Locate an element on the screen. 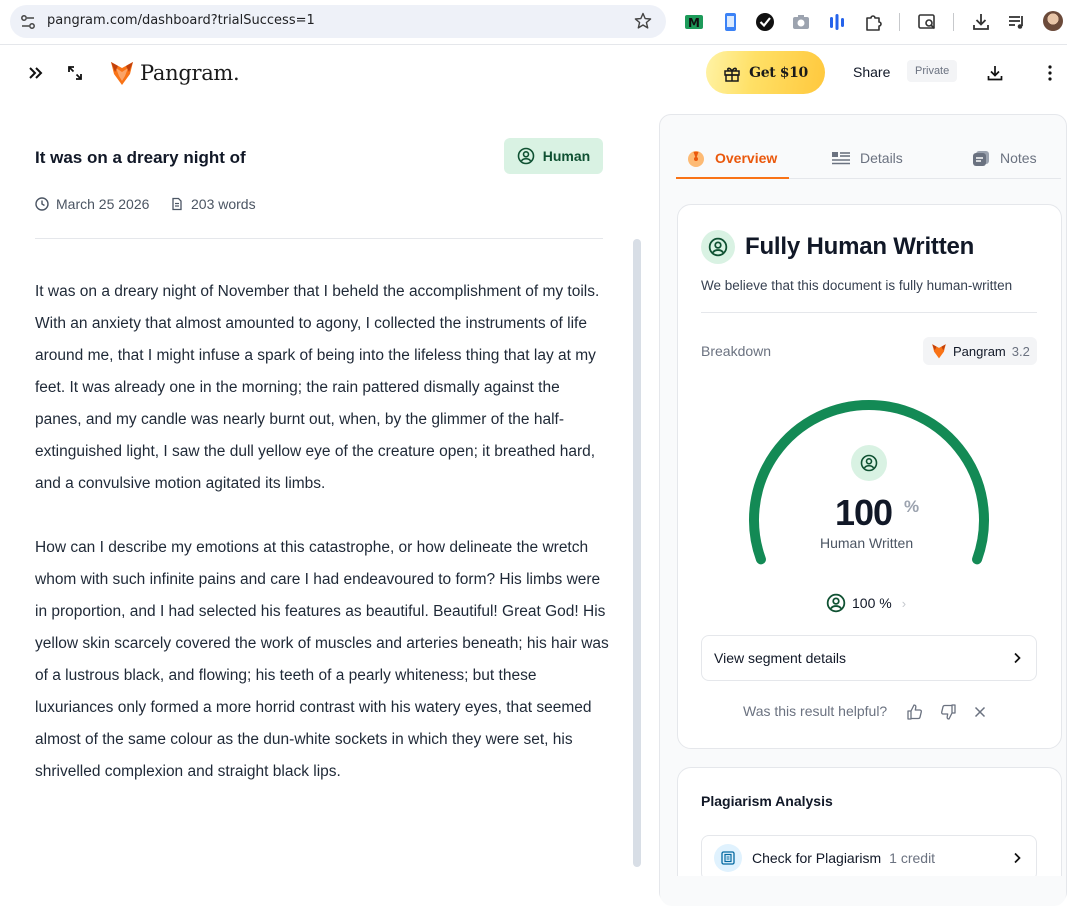 The image size is (1067, 906). document-icon is located at coordinates (177, 204).